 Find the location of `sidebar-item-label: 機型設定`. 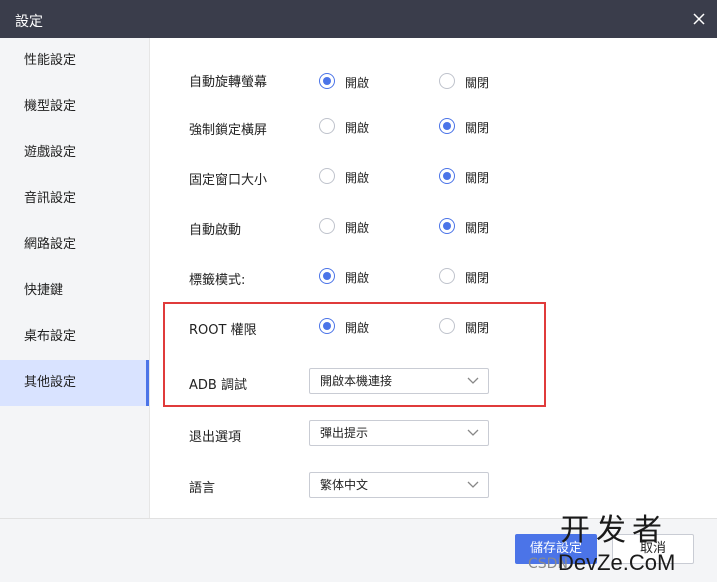

sidebar-item-label: 機型設定 is located at coordinates (50, 106).